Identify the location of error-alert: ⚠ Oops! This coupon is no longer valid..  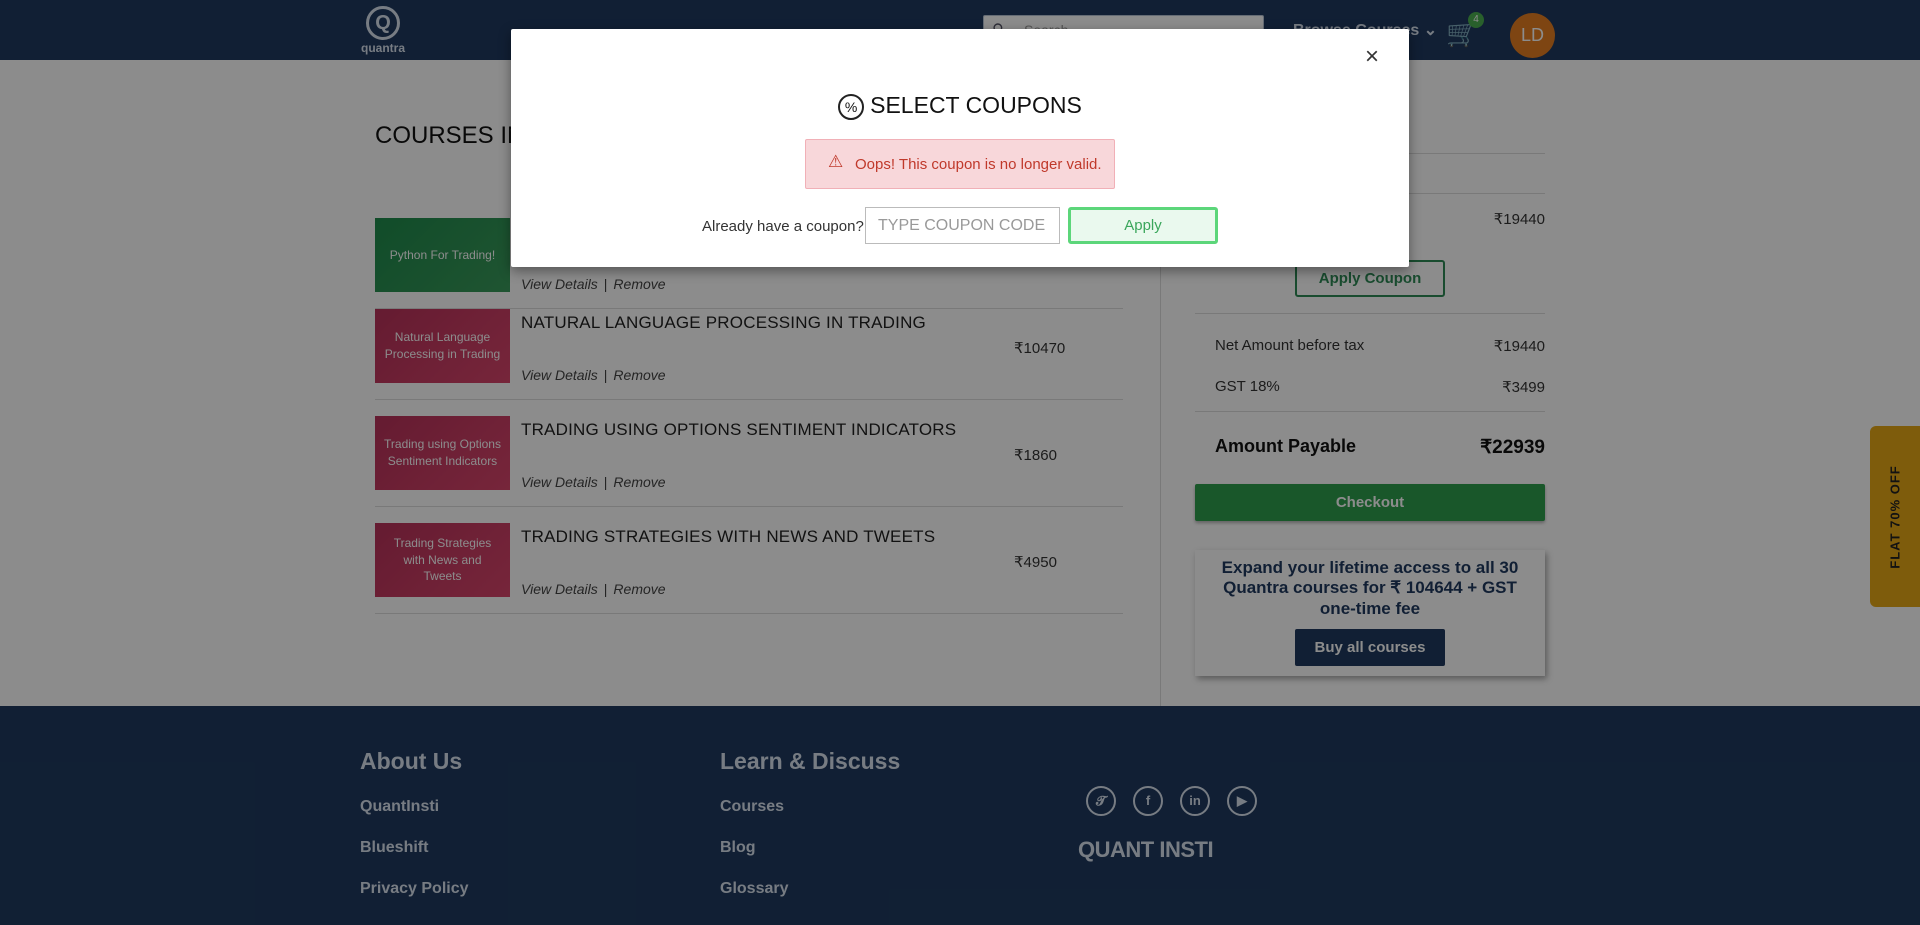
(960, 164).